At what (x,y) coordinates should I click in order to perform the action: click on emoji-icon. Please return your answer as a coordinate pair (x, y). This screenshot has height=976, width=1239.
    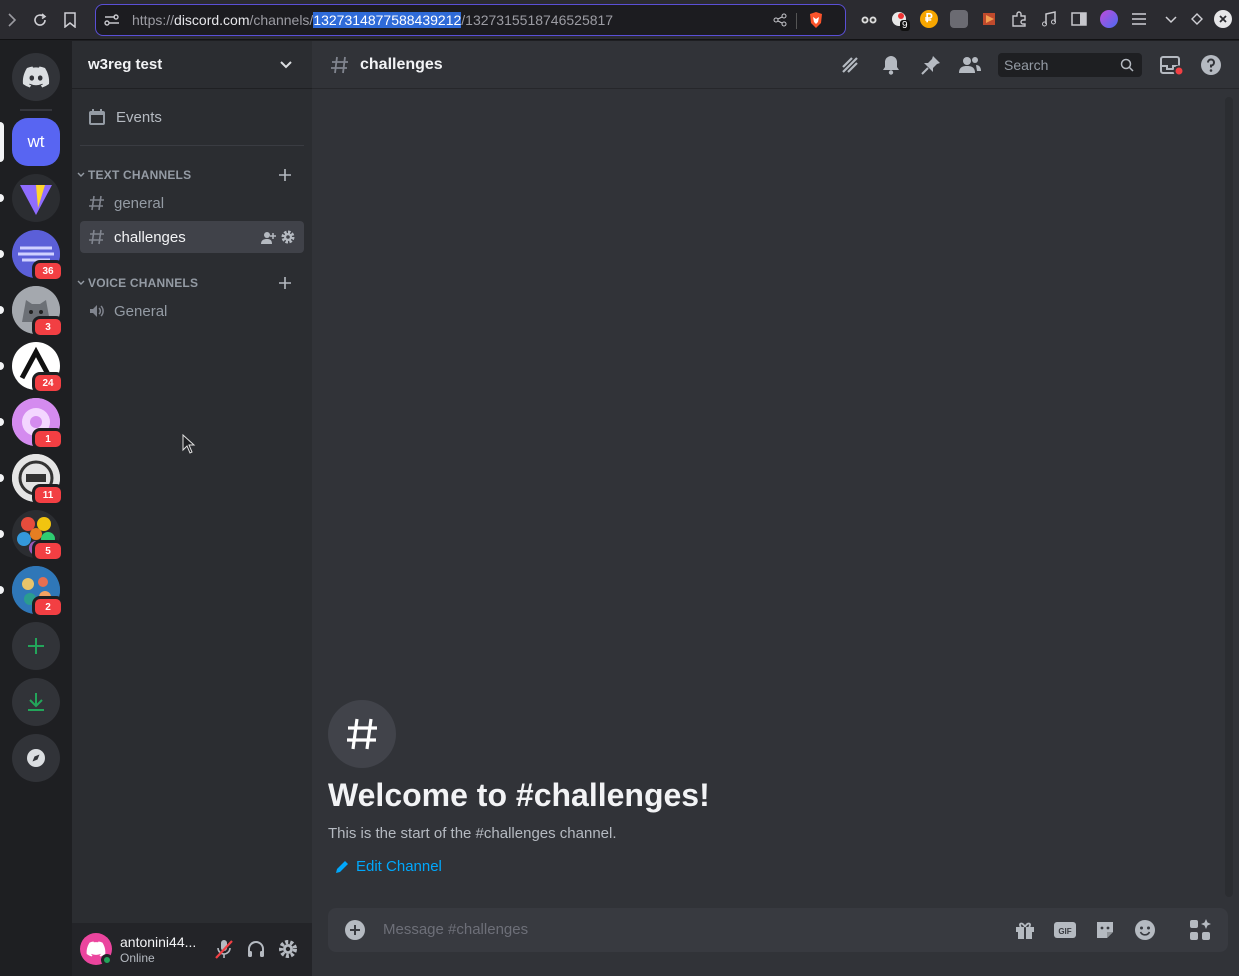
    Looking at the image, I should click on (1145, 930).